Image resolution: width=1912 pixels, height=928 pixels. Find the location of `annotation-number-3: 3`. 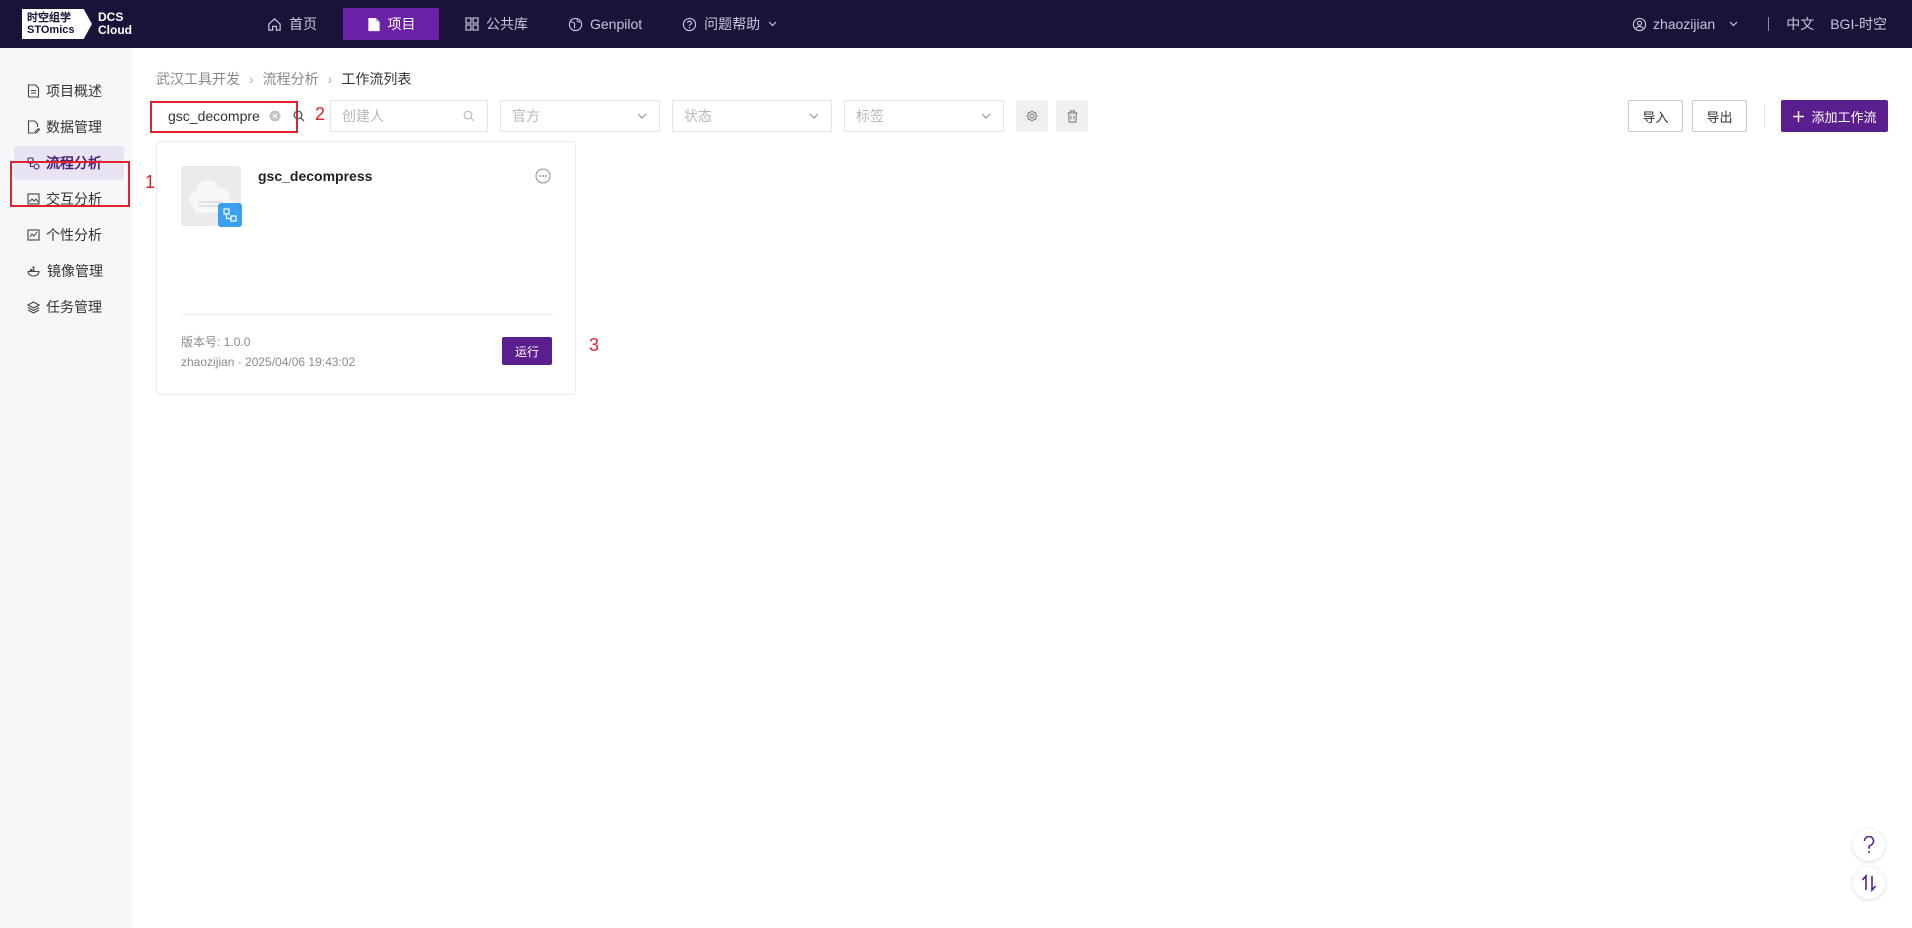

annotation-number-3: 3 is located at coordinates (594, 345).